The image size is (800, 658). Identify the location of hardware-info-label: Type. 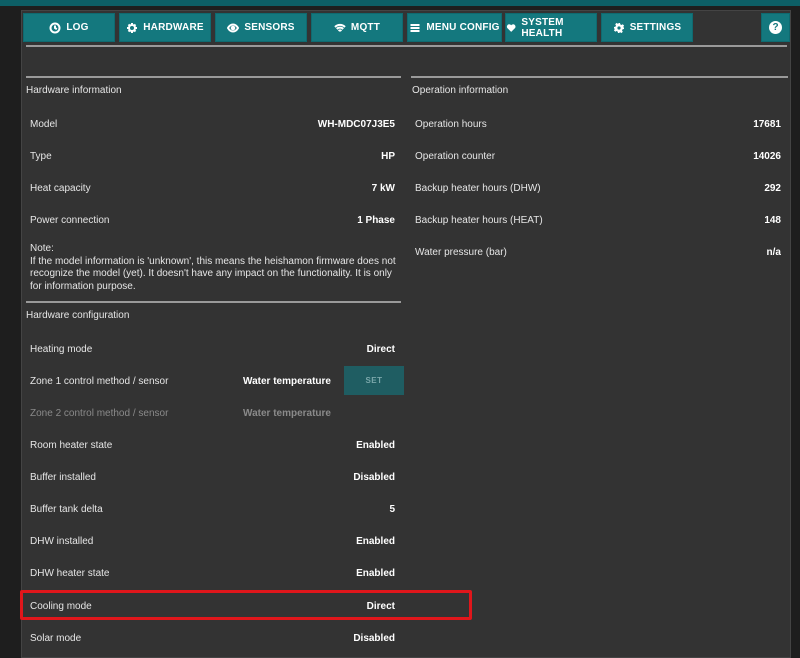
(41, 156).